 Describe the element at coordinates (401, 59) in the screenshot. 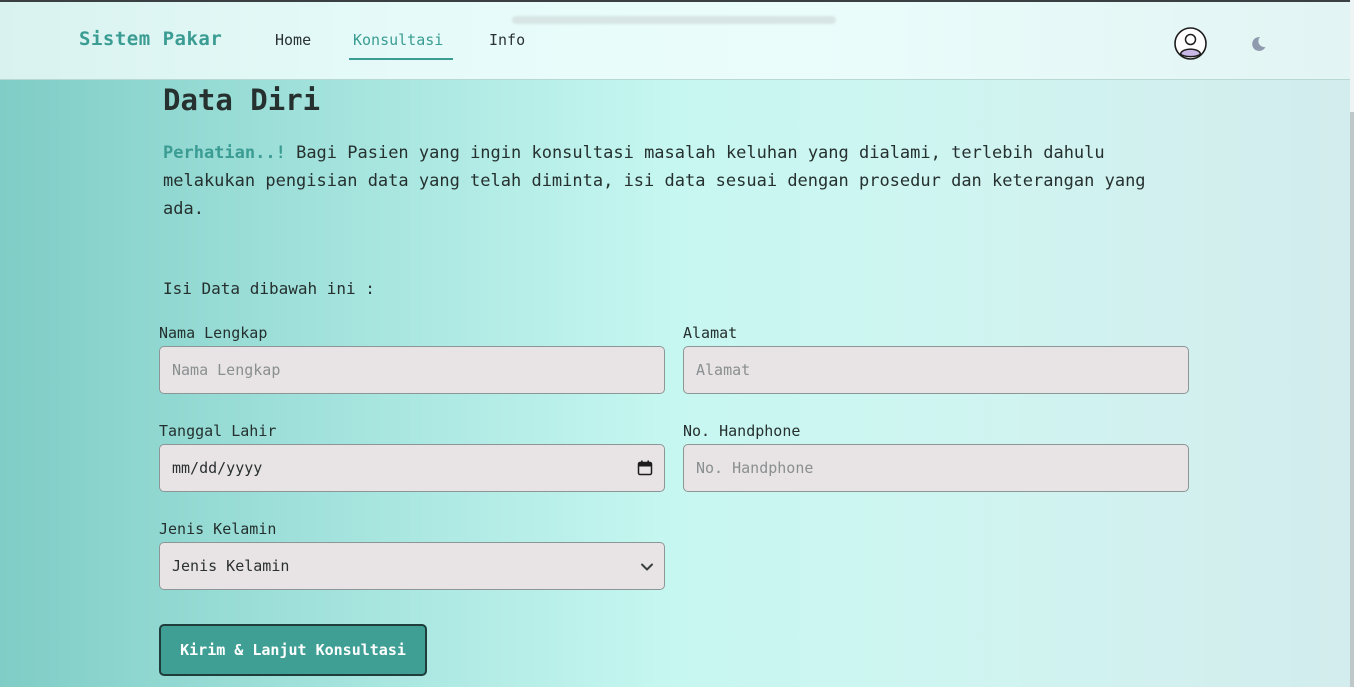

I see `nav-active-indicator` at that location.